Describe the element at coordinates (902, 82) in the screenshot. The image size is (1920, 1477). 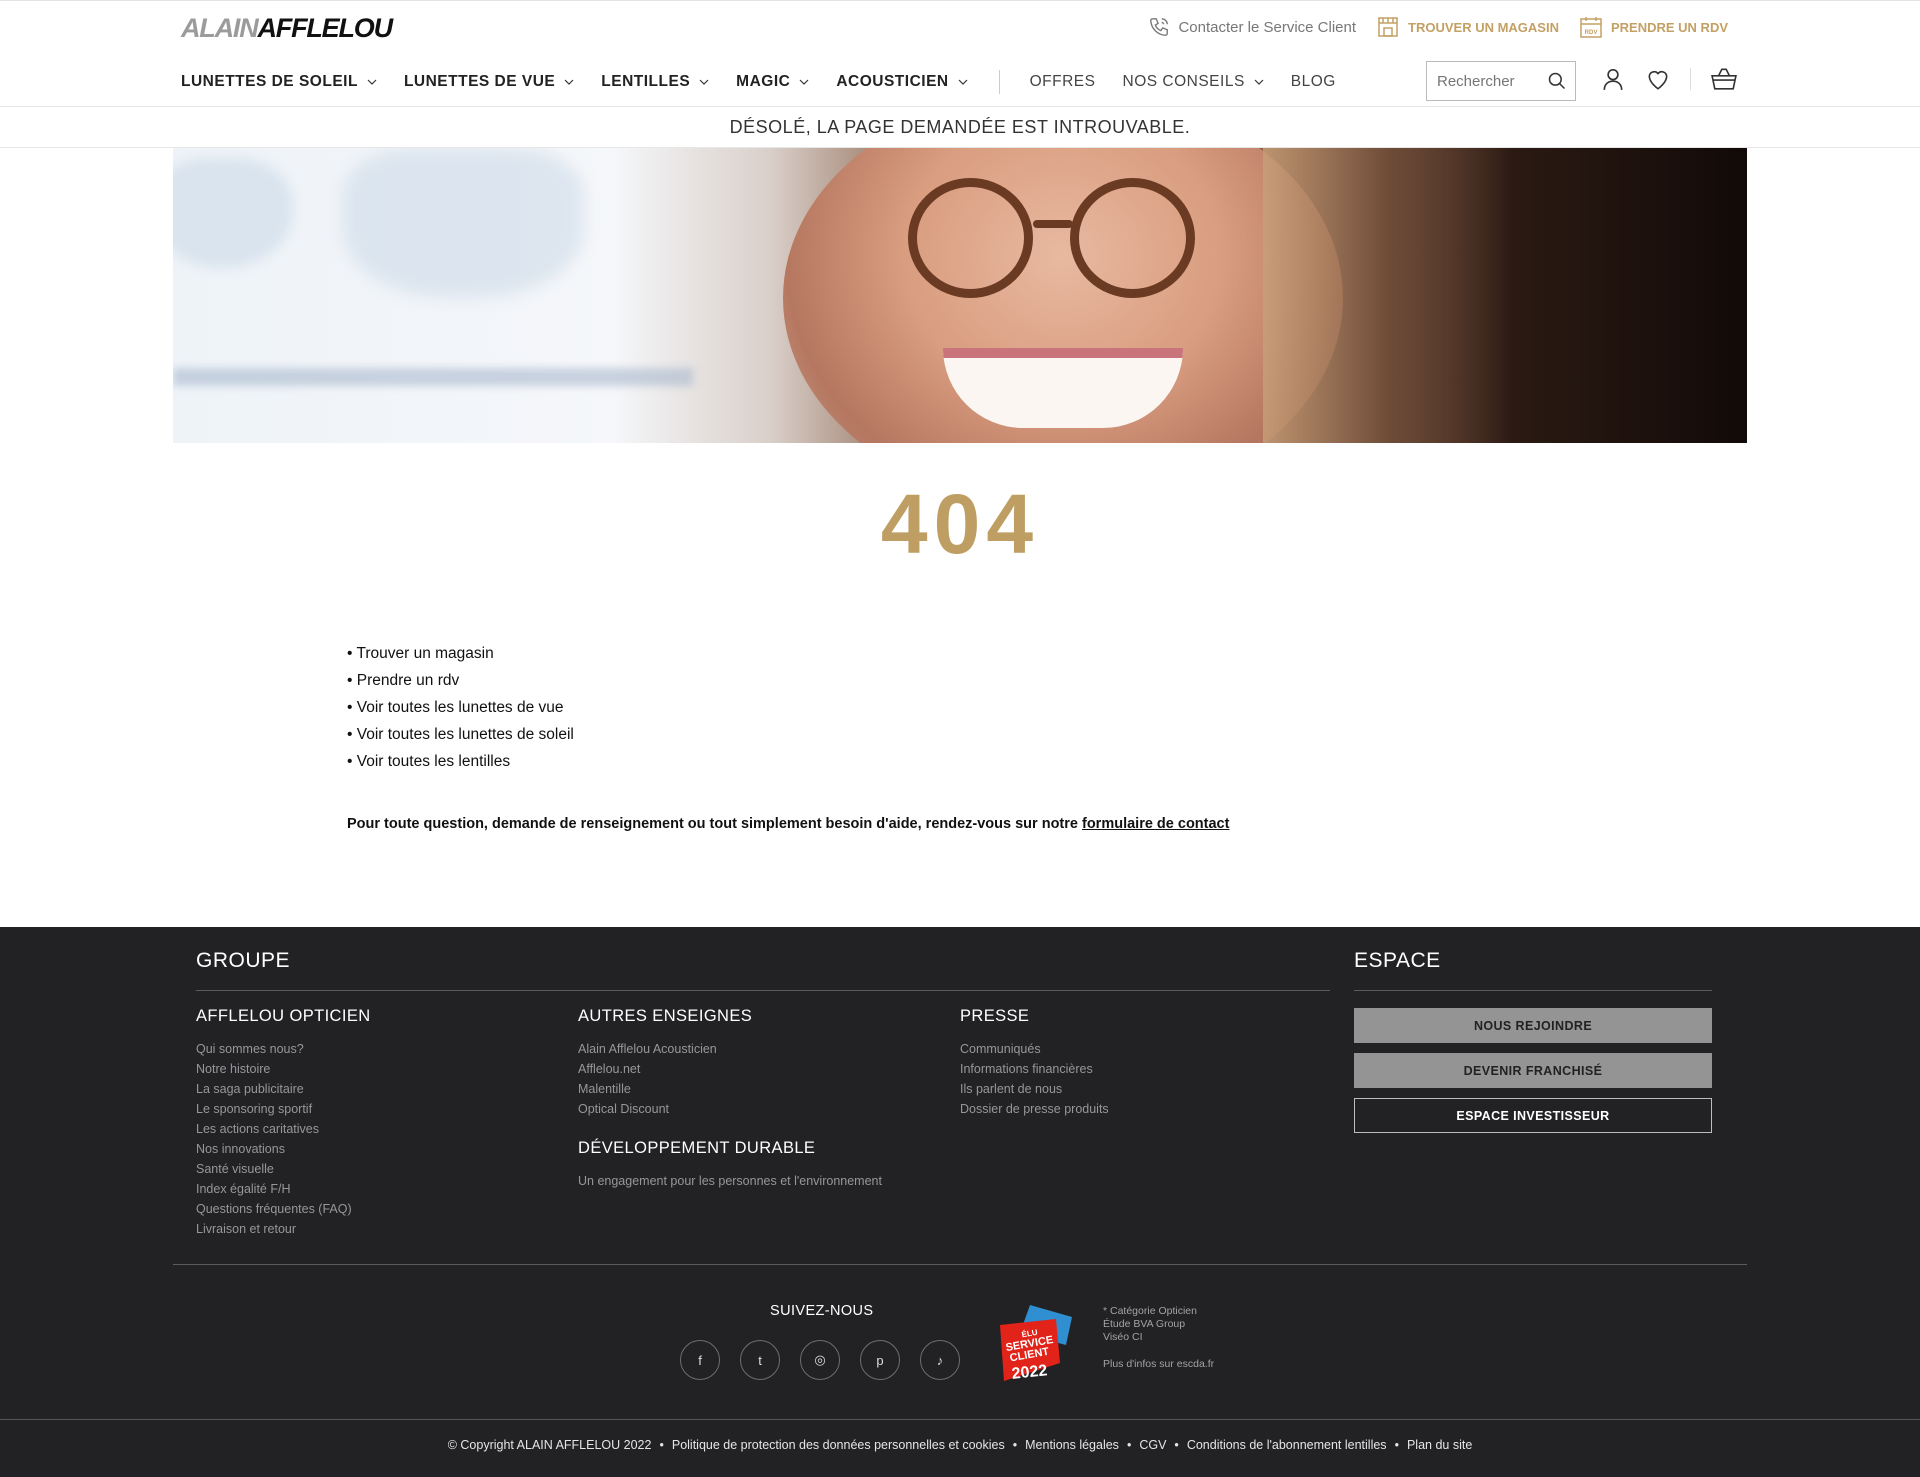
I see `nav-item-acousticien: ACOUSTICIEN` at that location.